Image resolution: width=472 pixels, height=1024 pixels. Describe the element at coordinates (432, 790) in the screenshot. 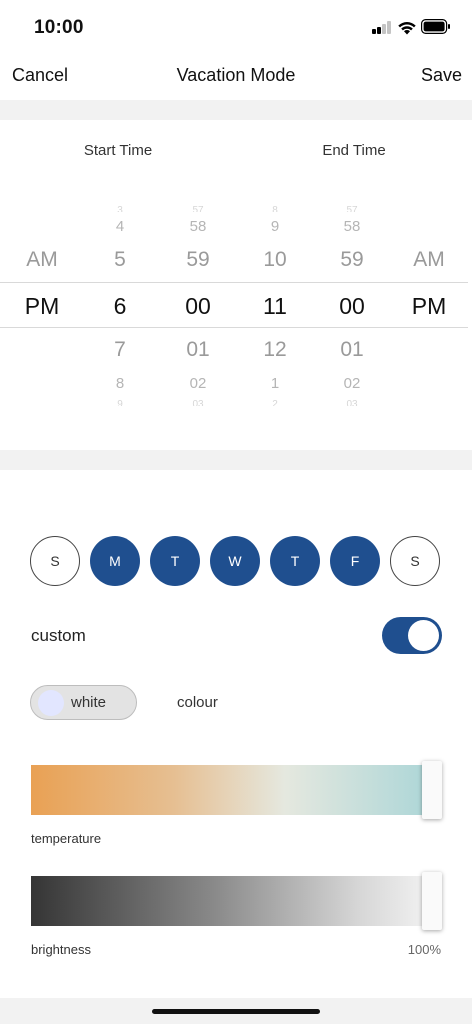

I see `temperature-slider-thumb` at that location.